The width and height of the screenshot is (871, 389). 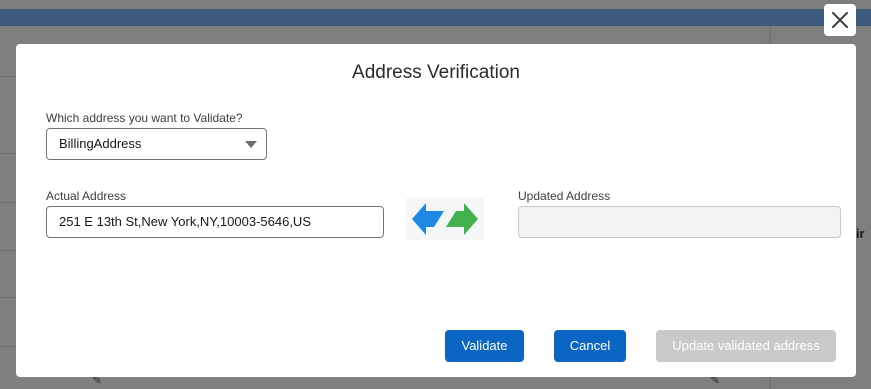 What do you see at coordinates (564, 196) in the screenshot?
I see `updated-address-label: Updated Address` at bounding box center [564, 196].